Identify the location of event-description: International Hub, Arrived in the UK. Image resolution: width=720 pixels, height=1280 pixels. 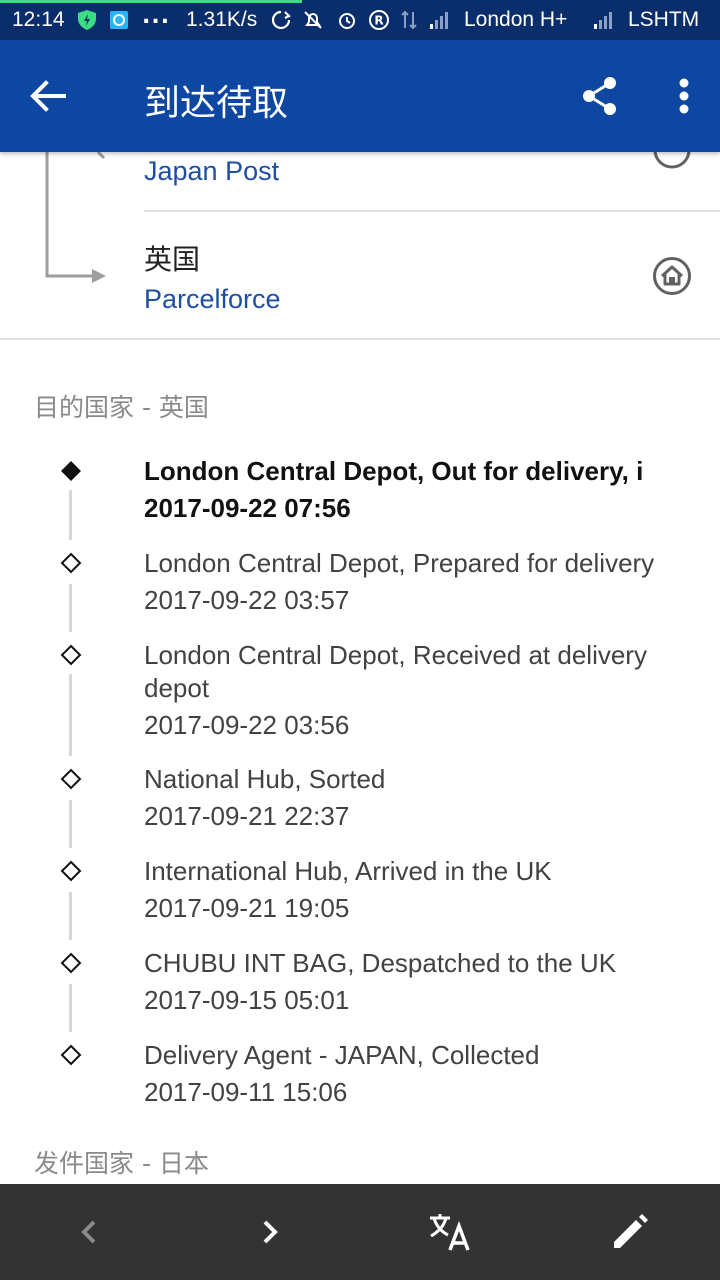
(348, 871).